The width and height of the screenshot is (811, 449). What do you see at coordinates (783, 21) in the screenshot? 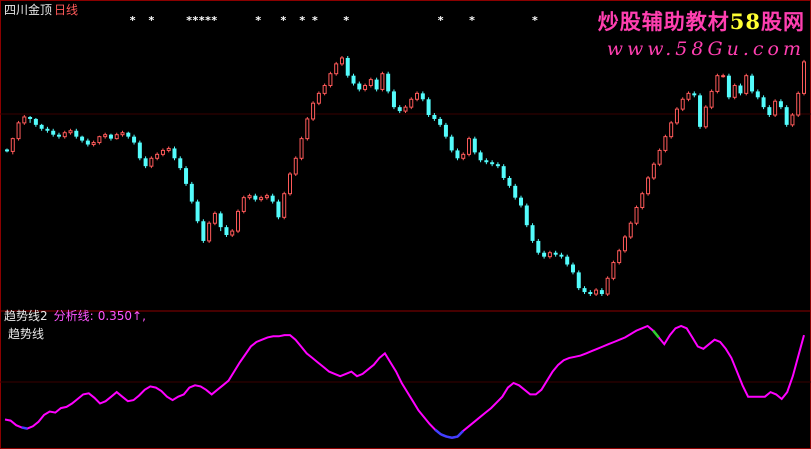
I see `watermark-suffix: 股网` at bounding box center [783, 21].